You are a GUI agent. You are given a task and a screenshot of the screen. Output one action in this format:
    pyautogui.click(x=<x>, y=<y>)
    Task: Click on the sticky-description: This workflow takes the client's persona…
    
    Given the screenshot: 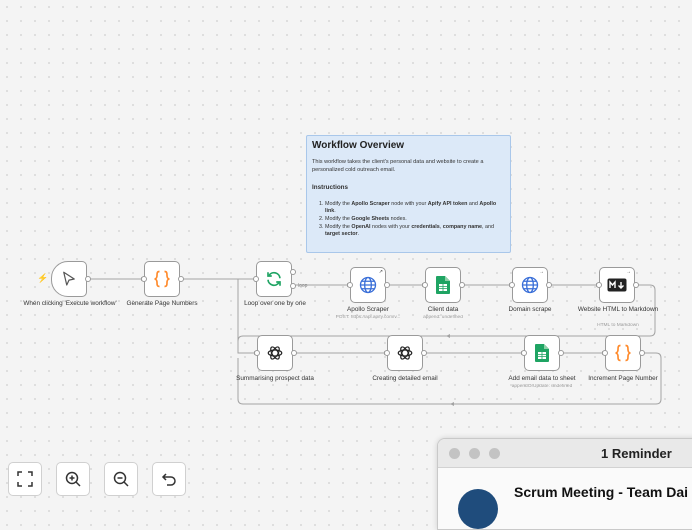 What is the action you would take?
    pyautogui.click(x=398, y=166)
    